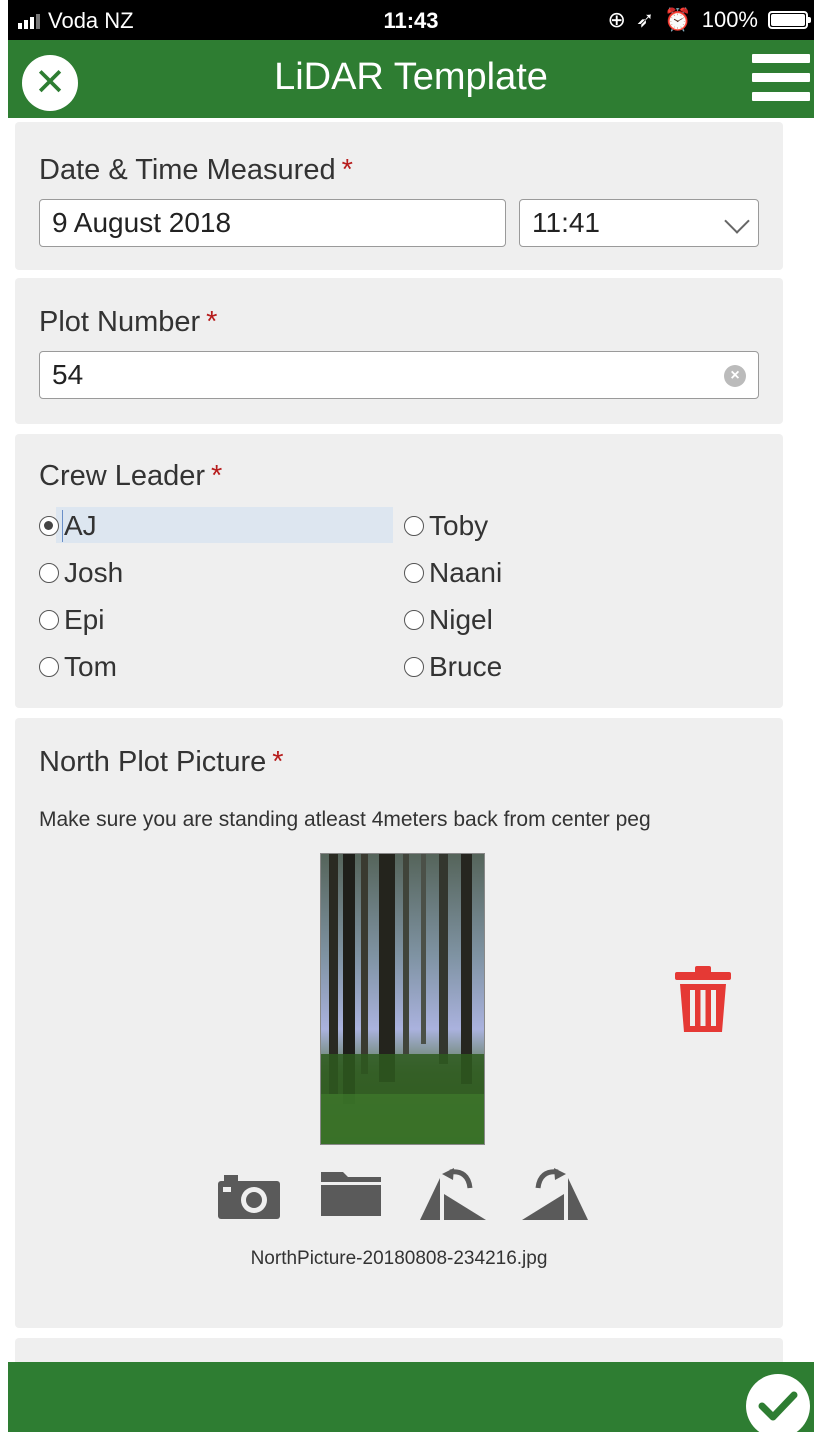  What do you see at coordinates (789, 20) in the screenshot?
I see `battery-icon` at bounding box center [789, 20].